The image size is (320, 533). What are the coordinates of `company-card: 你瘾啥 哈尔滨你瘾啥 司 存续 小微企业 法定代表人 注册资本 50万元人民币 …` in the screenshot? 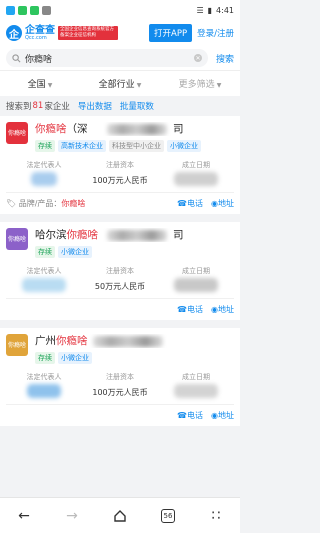 It's located at (120, 271).